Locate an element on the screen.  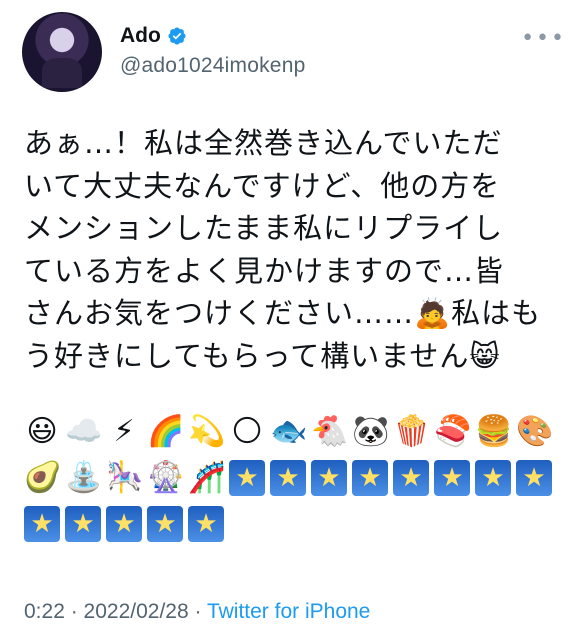
tweet-line: いて大丈夫なんですけど、他の方を is located at coordinates (262, 185).